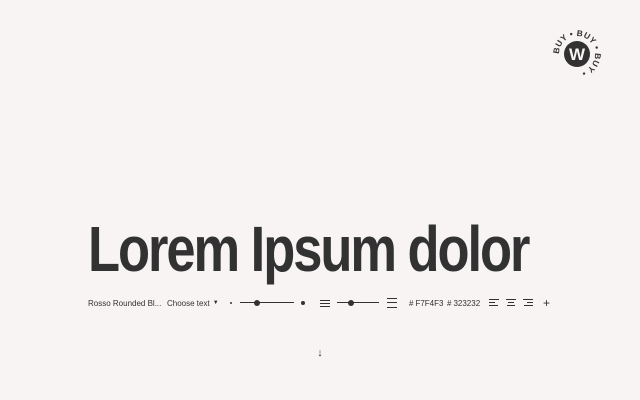  I want to click on choose-text-dropdown: Choose text ▼, so click(193, 303).